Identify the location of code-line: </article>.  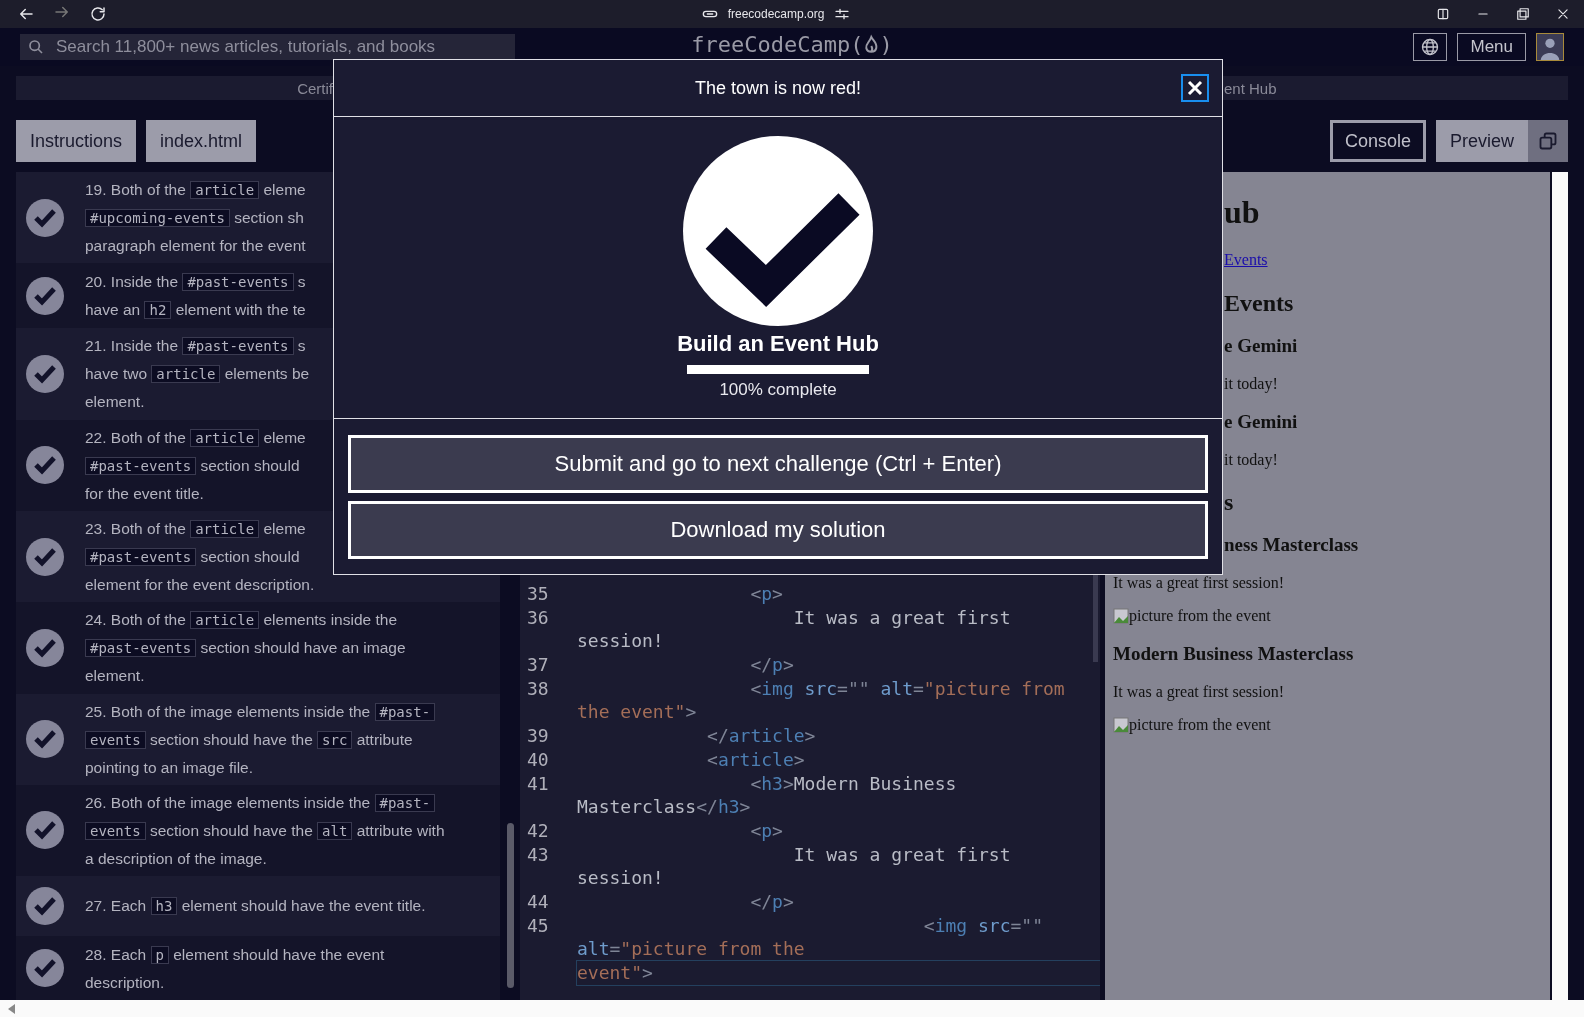
(761, 736).